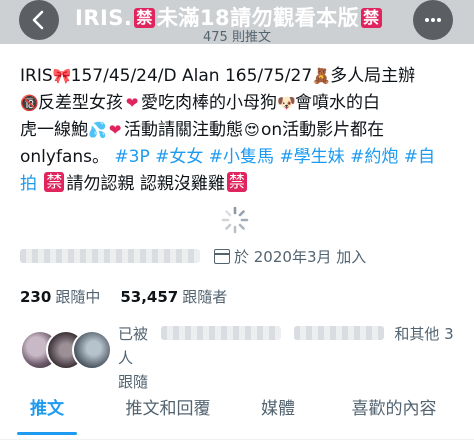 The image size is (474, 440). Describe the element at coordinates (300, 257) in the screenshot. I see `join-date: 於 2020年3月 加入` at that location.